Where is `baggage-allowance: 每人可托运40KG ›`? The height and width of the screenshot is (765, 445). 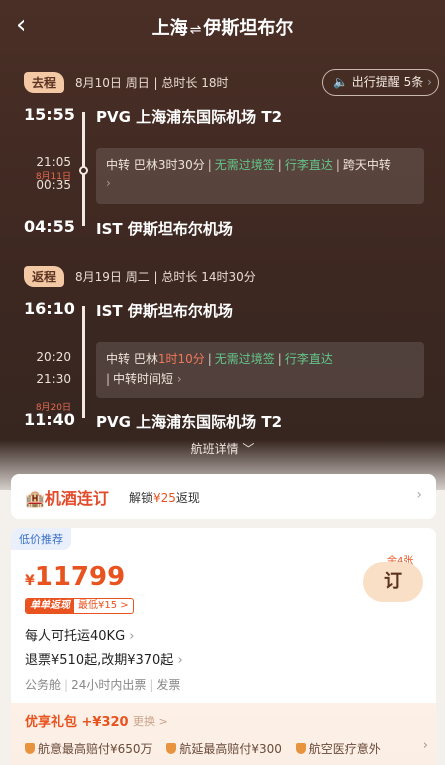 baggage-allowance: 每人可托运40KG › is located at coordinates (80, 634).